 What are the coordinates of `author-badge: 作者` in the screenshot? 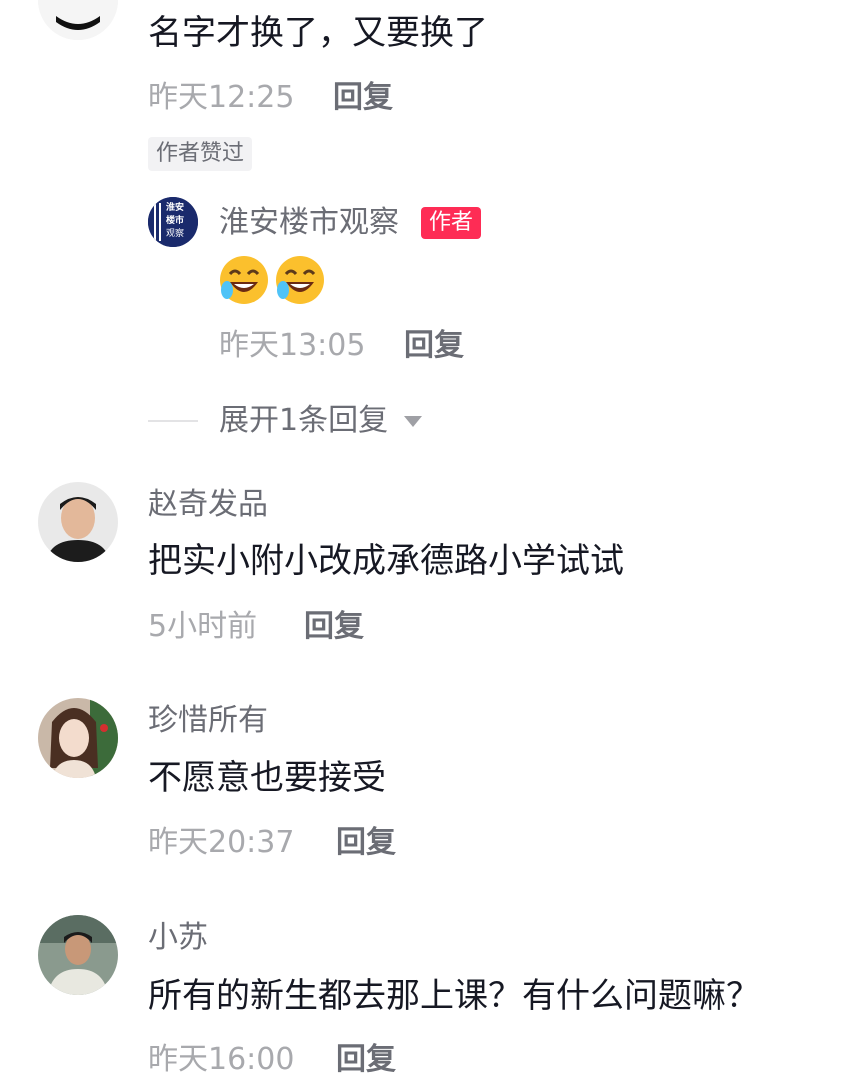 It's located at (451, 223).